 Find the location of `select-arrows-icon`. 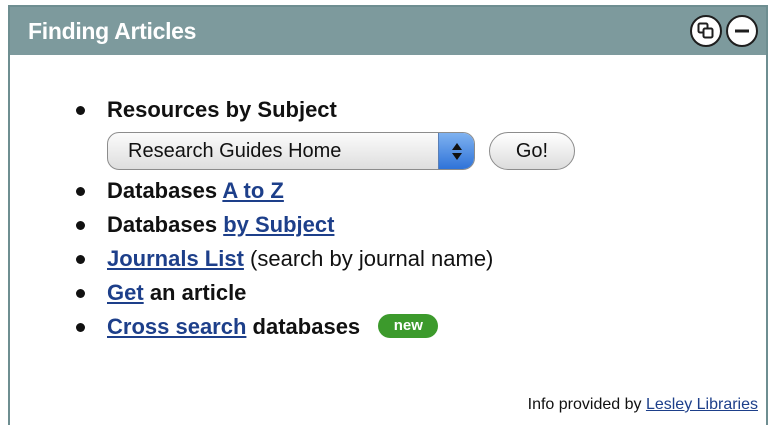

select-arrows-icon is located at coordinates (456, 151).